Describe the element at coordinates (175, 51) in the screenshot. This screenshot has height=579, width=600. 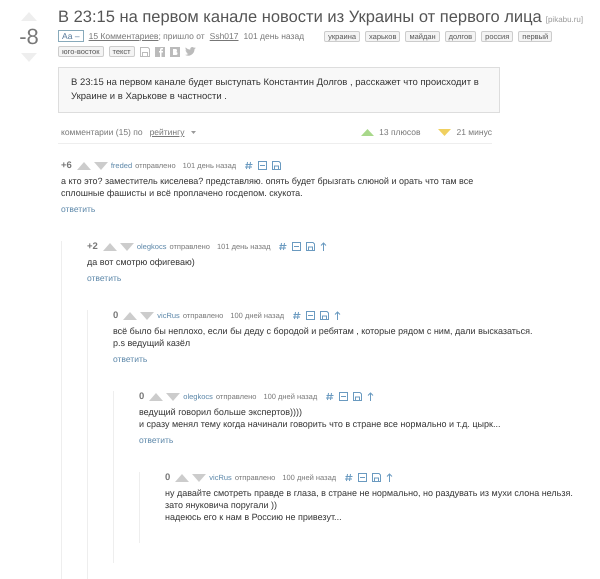
I see `vk-icon` at that location.